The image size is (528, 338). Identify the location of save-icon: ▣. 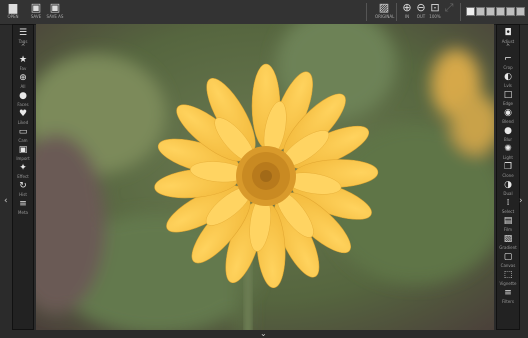
(36, 7).